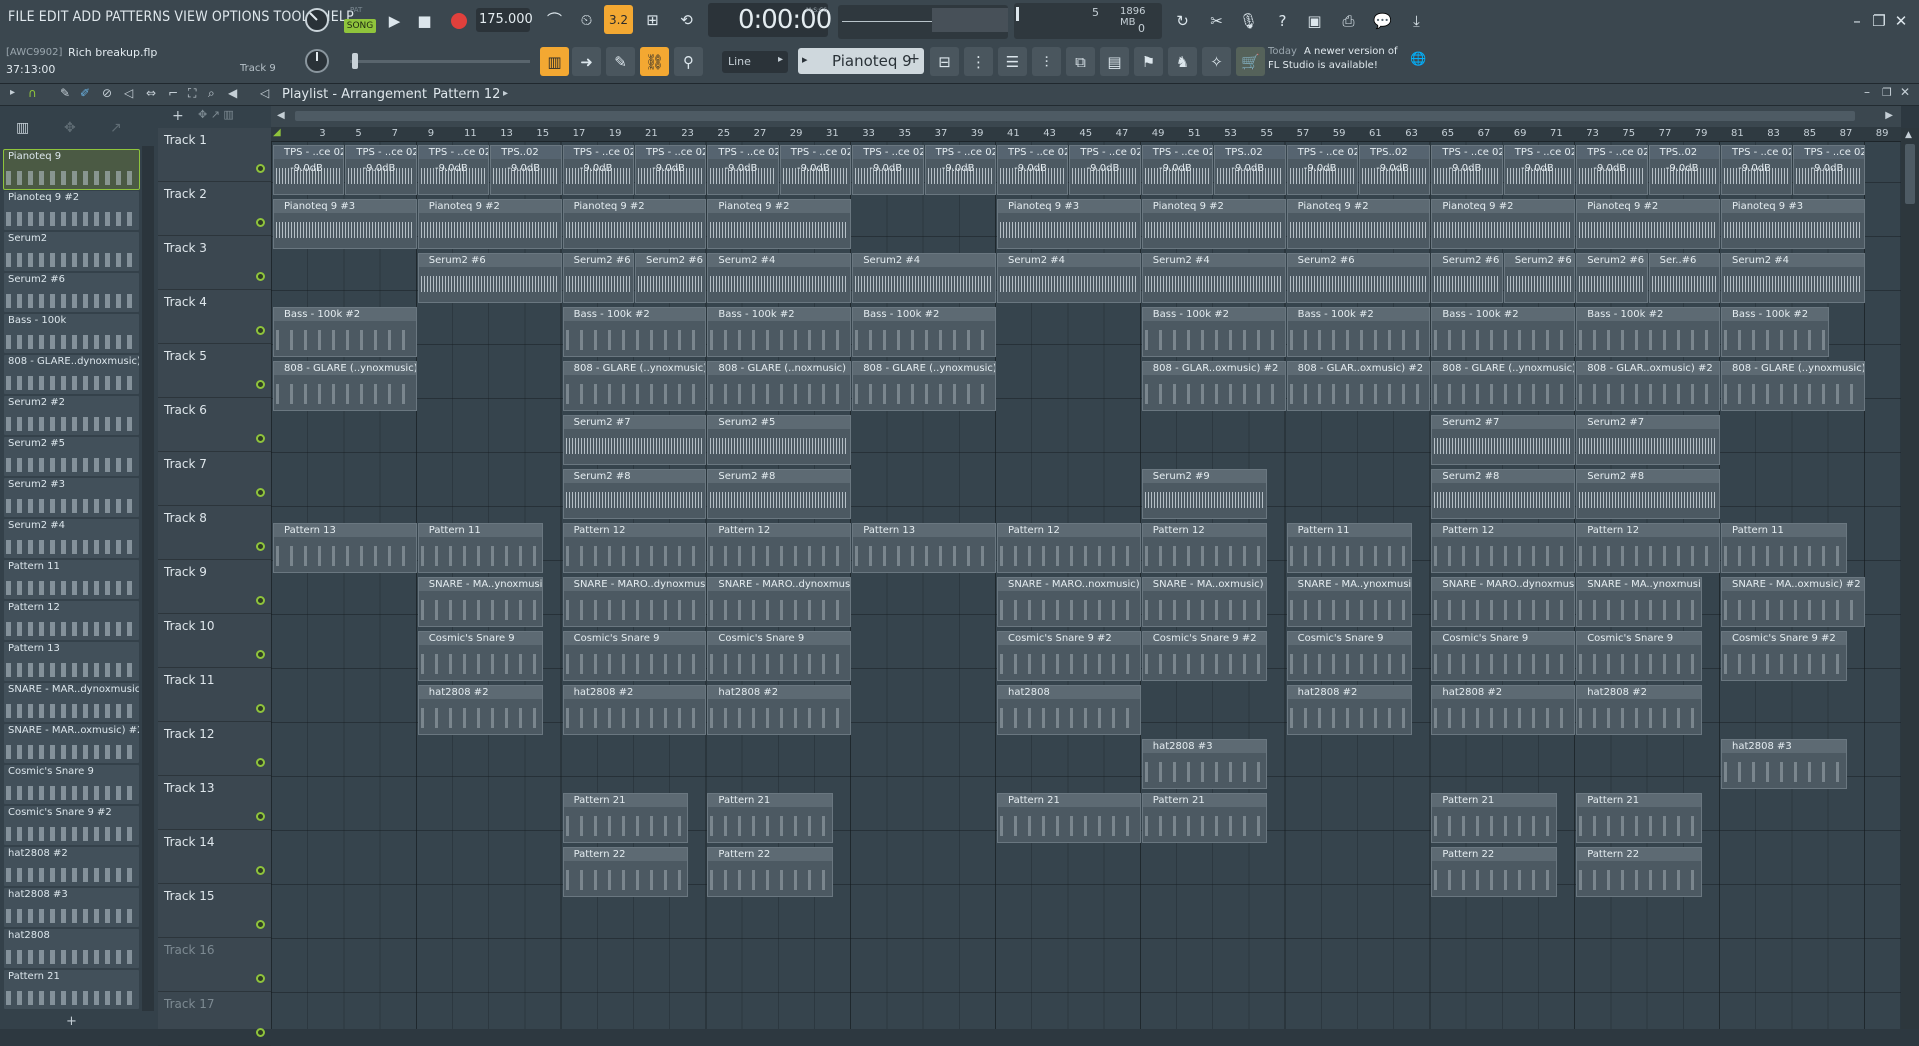 Image resolution: width=1919 pixels, height=1046 pixels. What do you see at coordinates (1889, 115) in the screenshot?
I see `scroll-right-icon: ▶` at bounding box center [1889, 115].